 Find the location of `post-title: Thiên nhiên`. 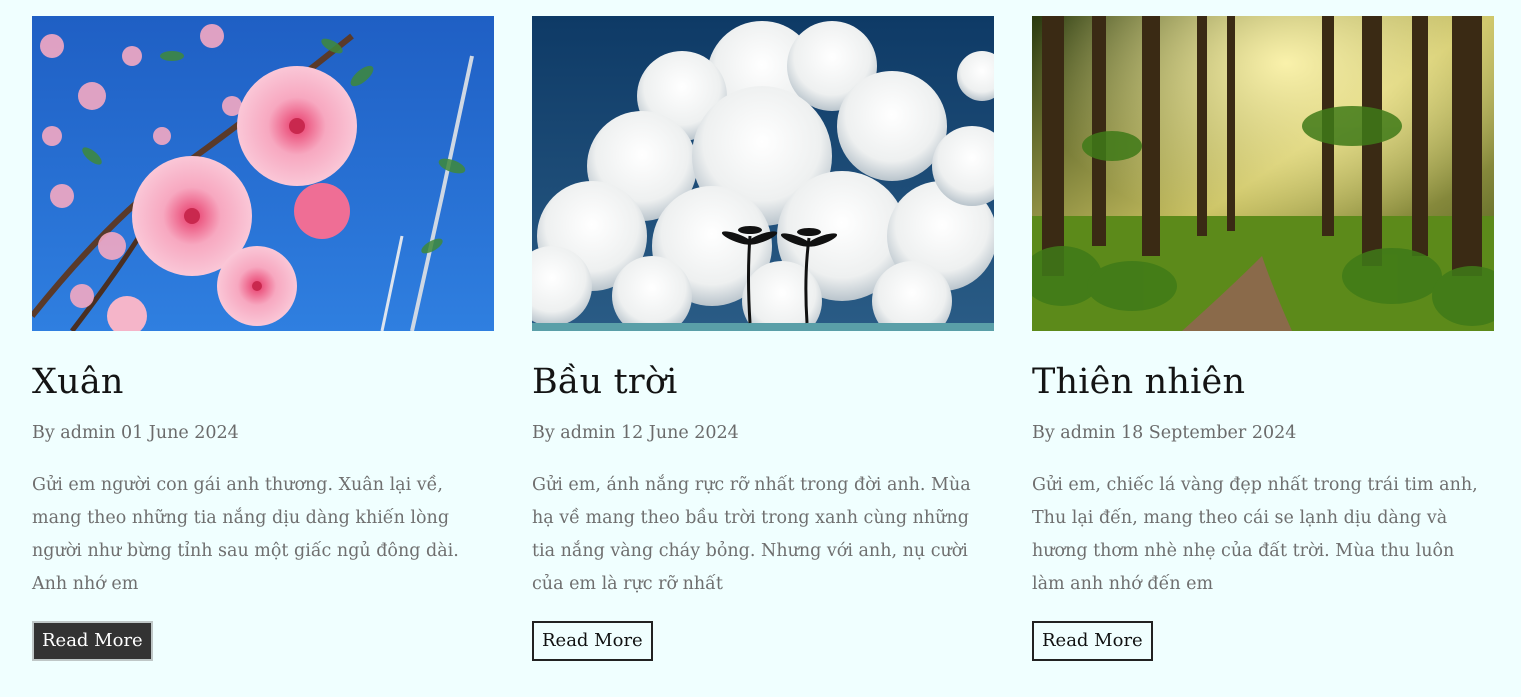

post-title: Thiên nhiên is located at coordinates (1263, 382).